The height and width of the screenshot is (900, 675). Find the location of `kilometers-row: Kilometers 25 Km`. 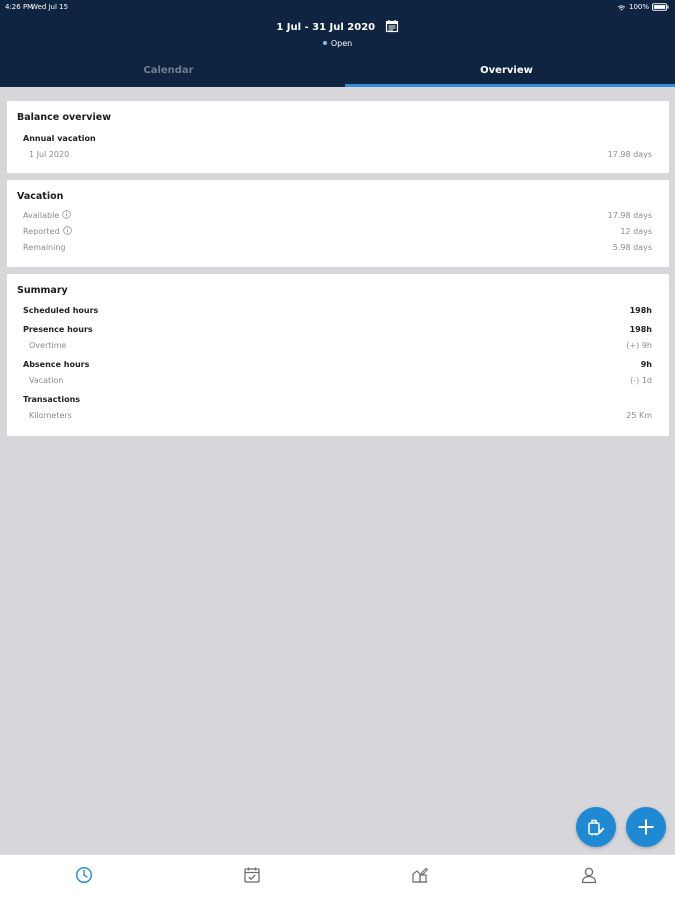

kilometers-row: Kilometers 25 Km is located at coordinates (338, 416).